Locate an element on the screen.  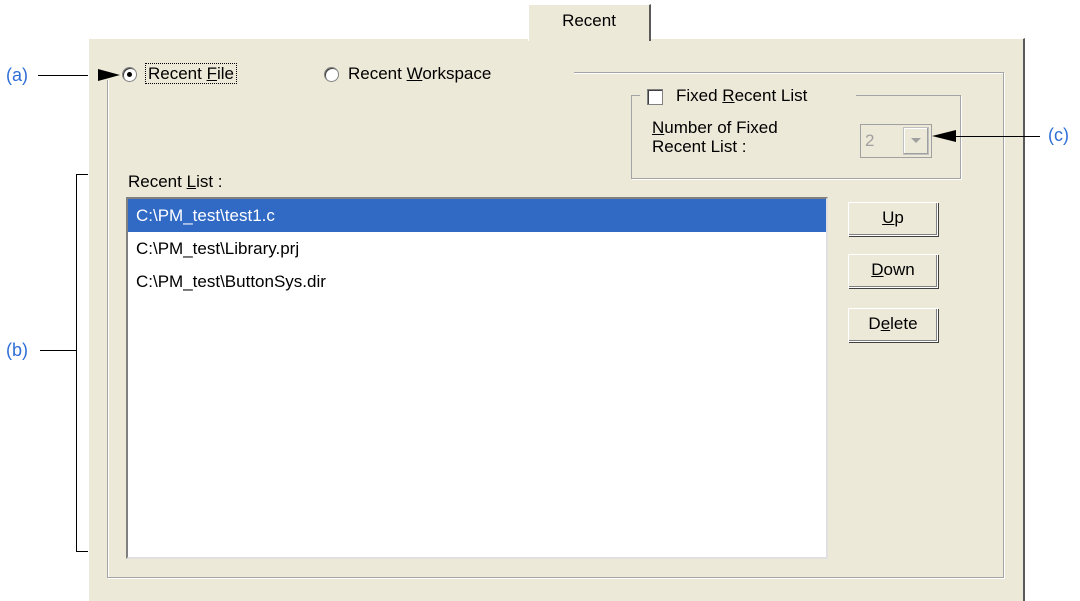
list-item: C:\PM_test\Library.prj is located at coordinates (477, 248).